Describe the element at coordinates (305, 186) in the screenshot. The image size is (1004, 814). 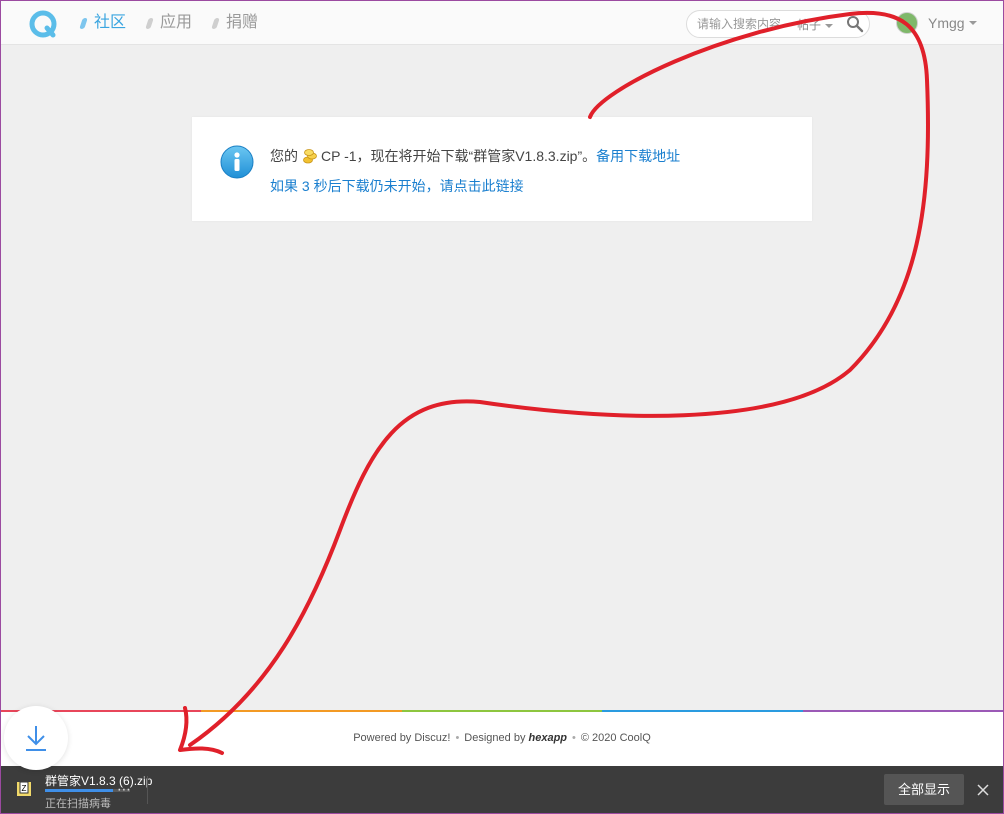
I see `countdown-seconds: 3` at that location.